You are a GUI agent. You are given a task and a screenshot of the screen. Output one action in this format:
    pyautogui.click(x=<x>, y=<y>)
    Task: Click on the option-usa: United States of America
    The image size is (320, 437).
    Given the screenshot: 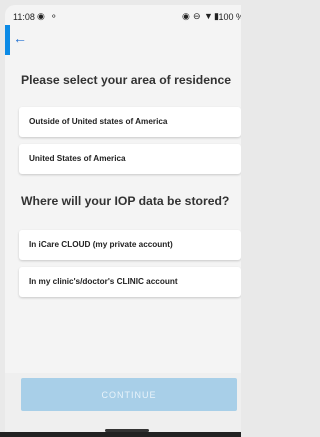 What is the action you would take?
    pyautogui.click(x=130, y=159)
    